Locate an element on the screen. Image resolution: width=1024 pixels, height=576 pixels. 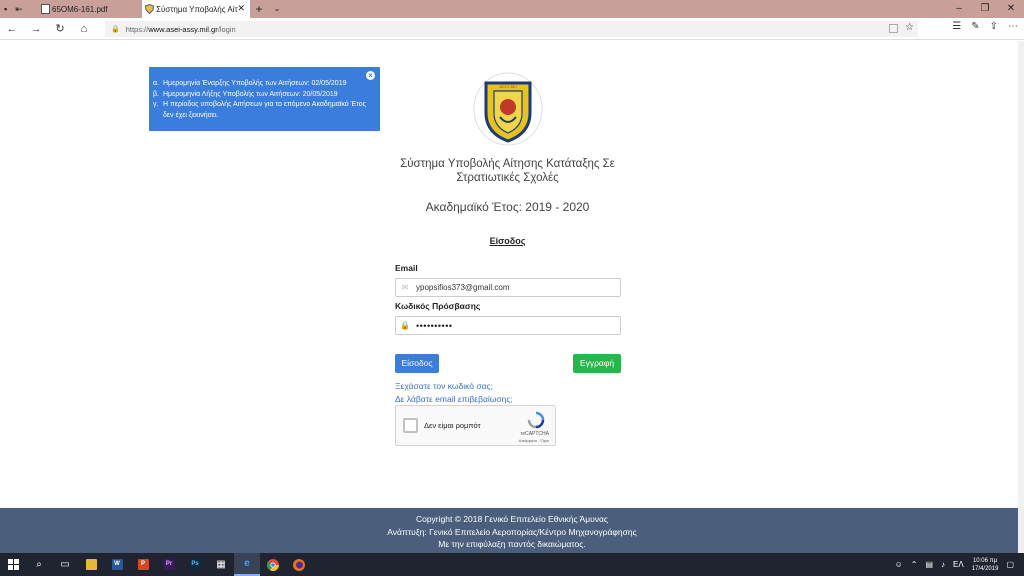
premiere-icon: Pr is located at coordinates (169, 564).